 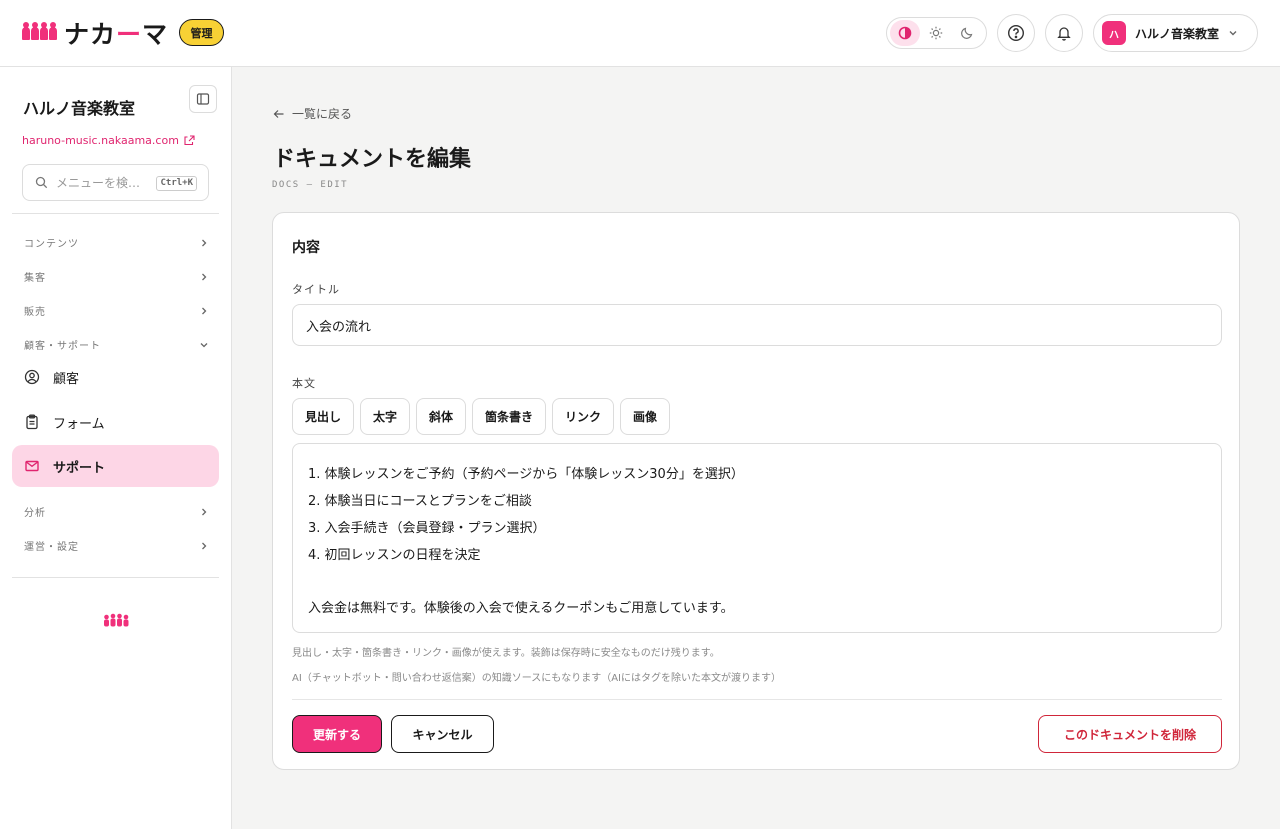 I want to click on body-field-label: 本文, so click(x=304, y=383).